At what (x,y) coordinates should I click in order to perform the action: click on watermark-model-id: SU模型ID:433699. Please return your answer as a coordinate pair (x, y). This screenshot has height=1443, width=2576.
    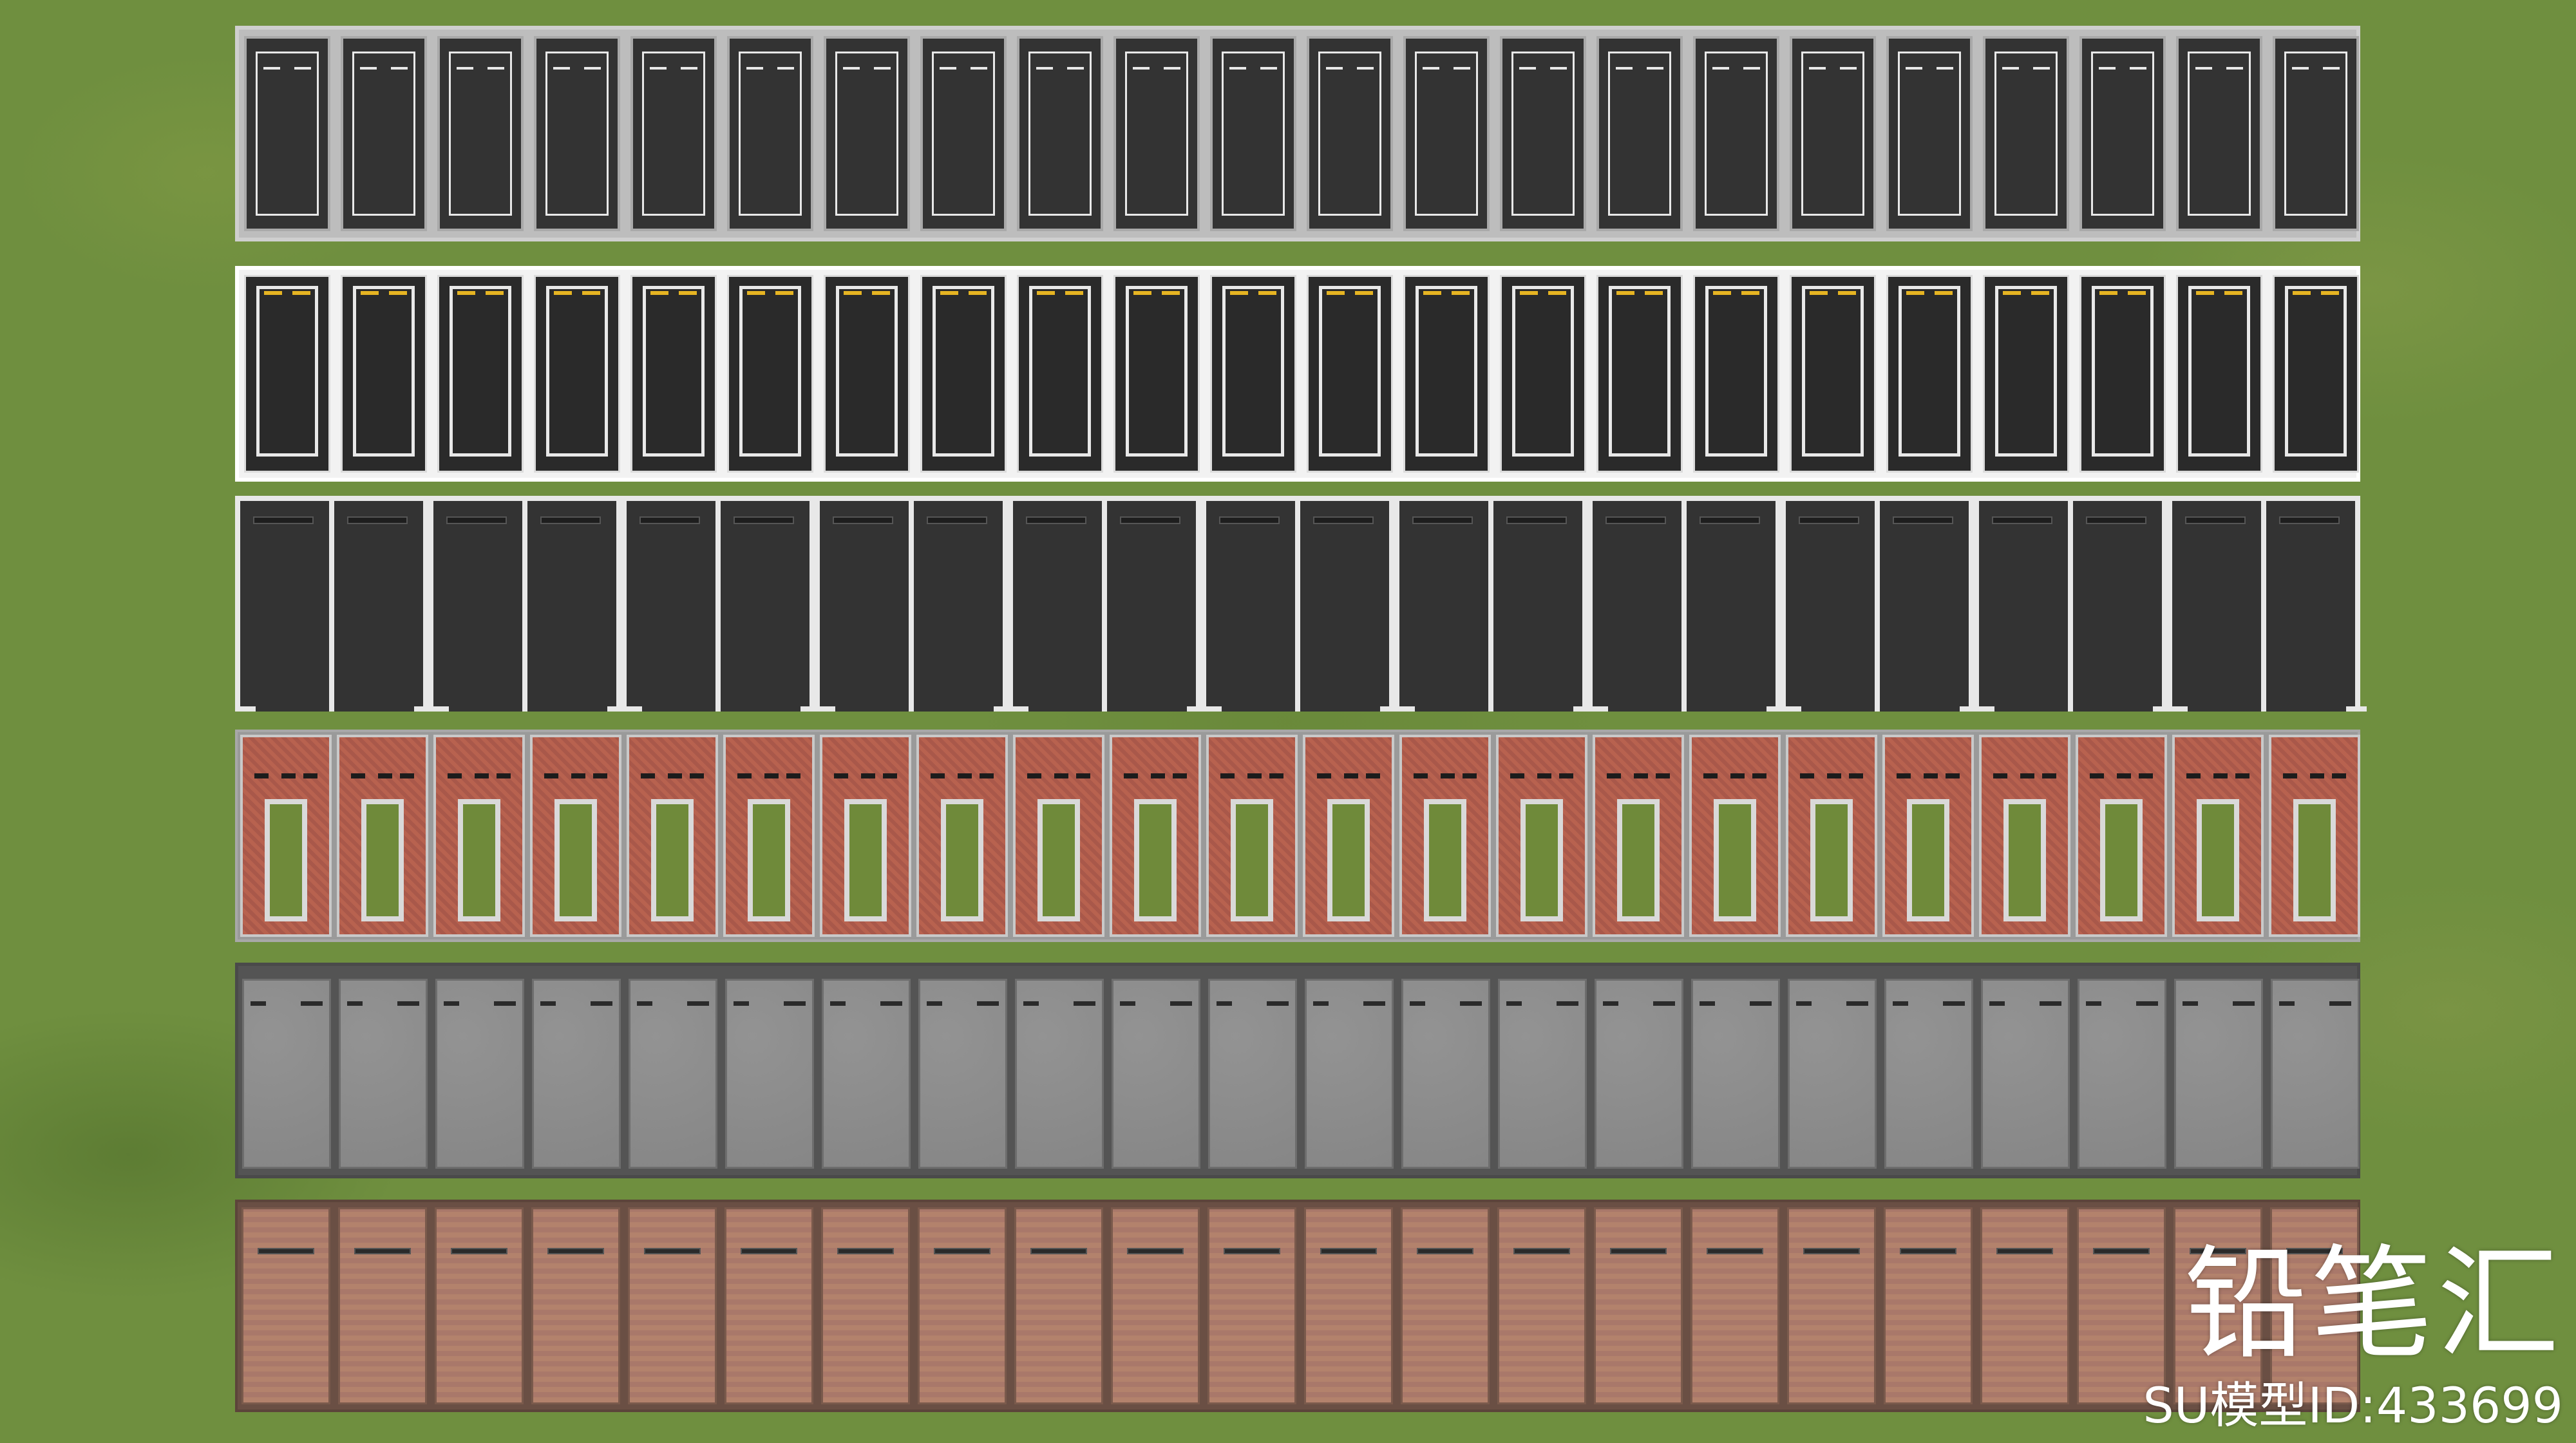
    Looking at the image, I should click on (2353, 1405).